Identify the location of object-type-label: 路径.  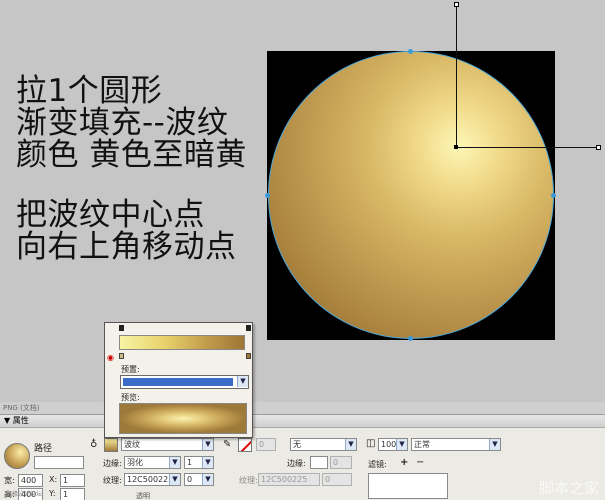
(43, 449).